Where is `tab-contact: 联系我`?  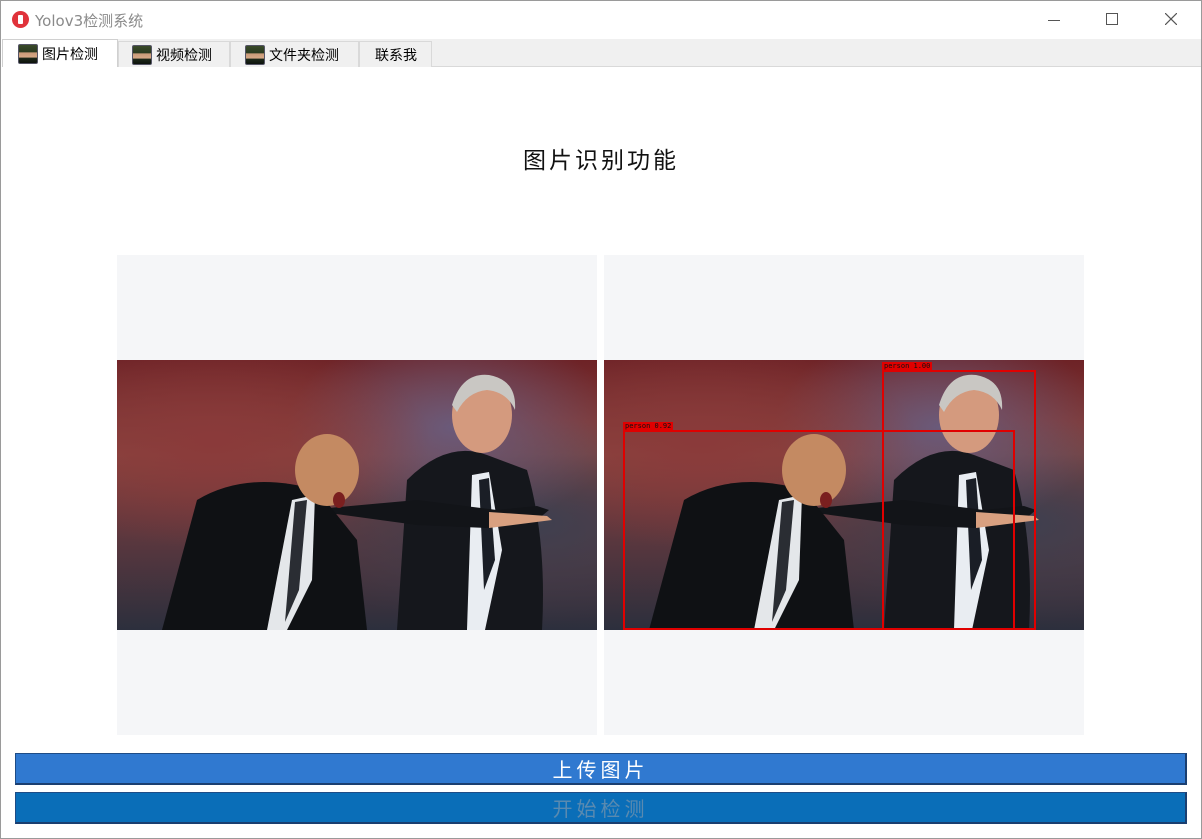 tab-contact: 联系我 is located at coordinates (395, 54).